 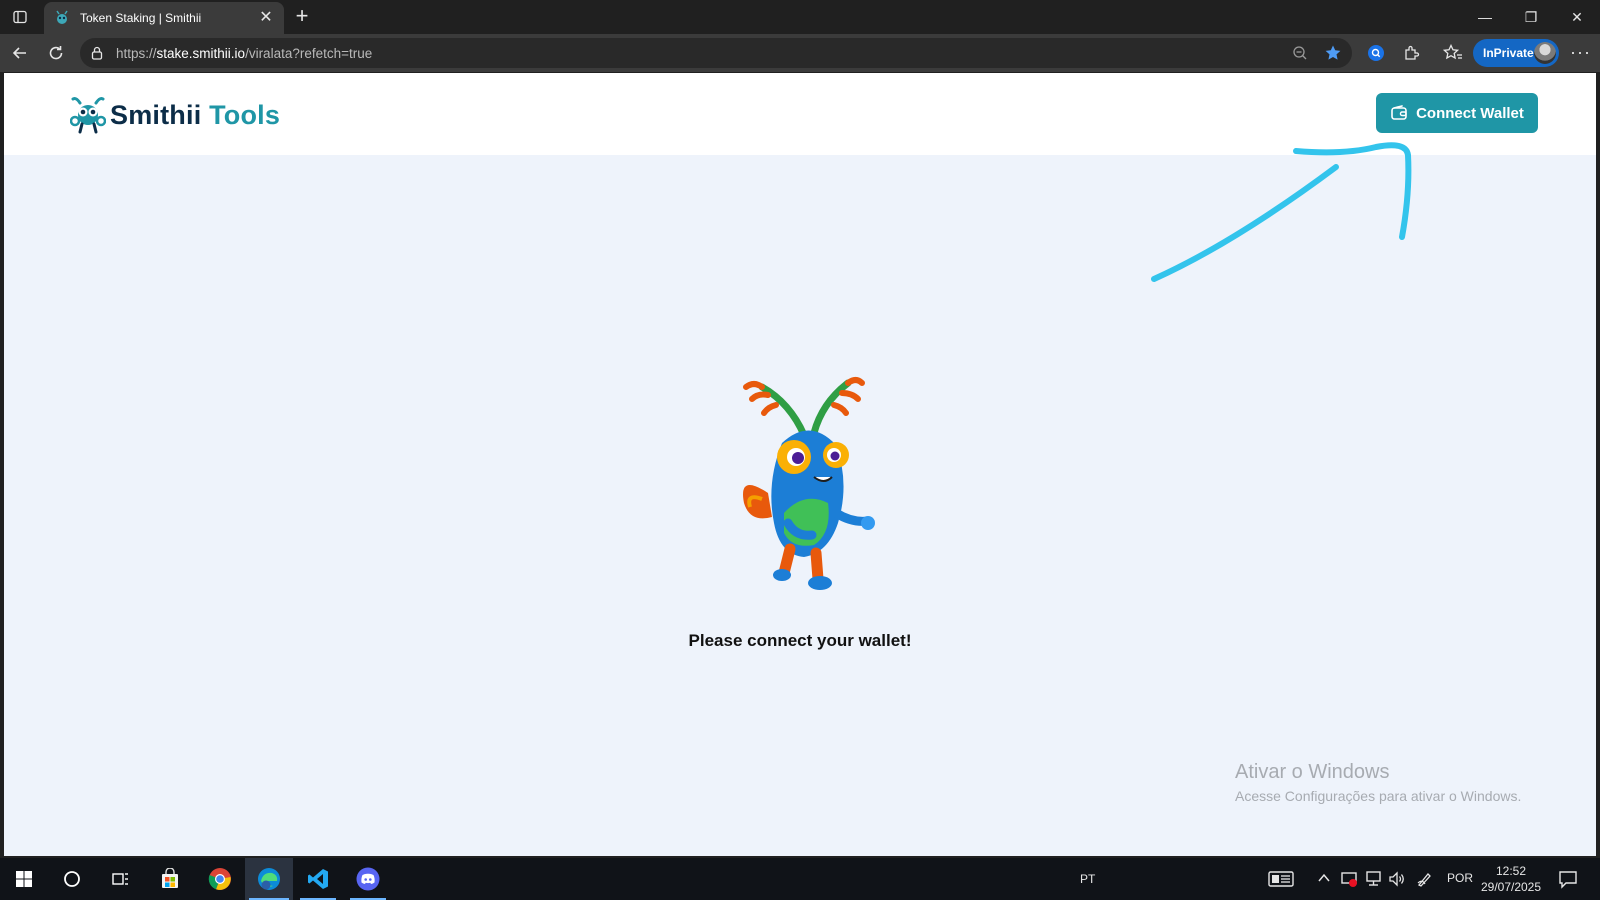 I want to click on smithii-tools-logo: Smithii Tools, so click(x=175, y=115).